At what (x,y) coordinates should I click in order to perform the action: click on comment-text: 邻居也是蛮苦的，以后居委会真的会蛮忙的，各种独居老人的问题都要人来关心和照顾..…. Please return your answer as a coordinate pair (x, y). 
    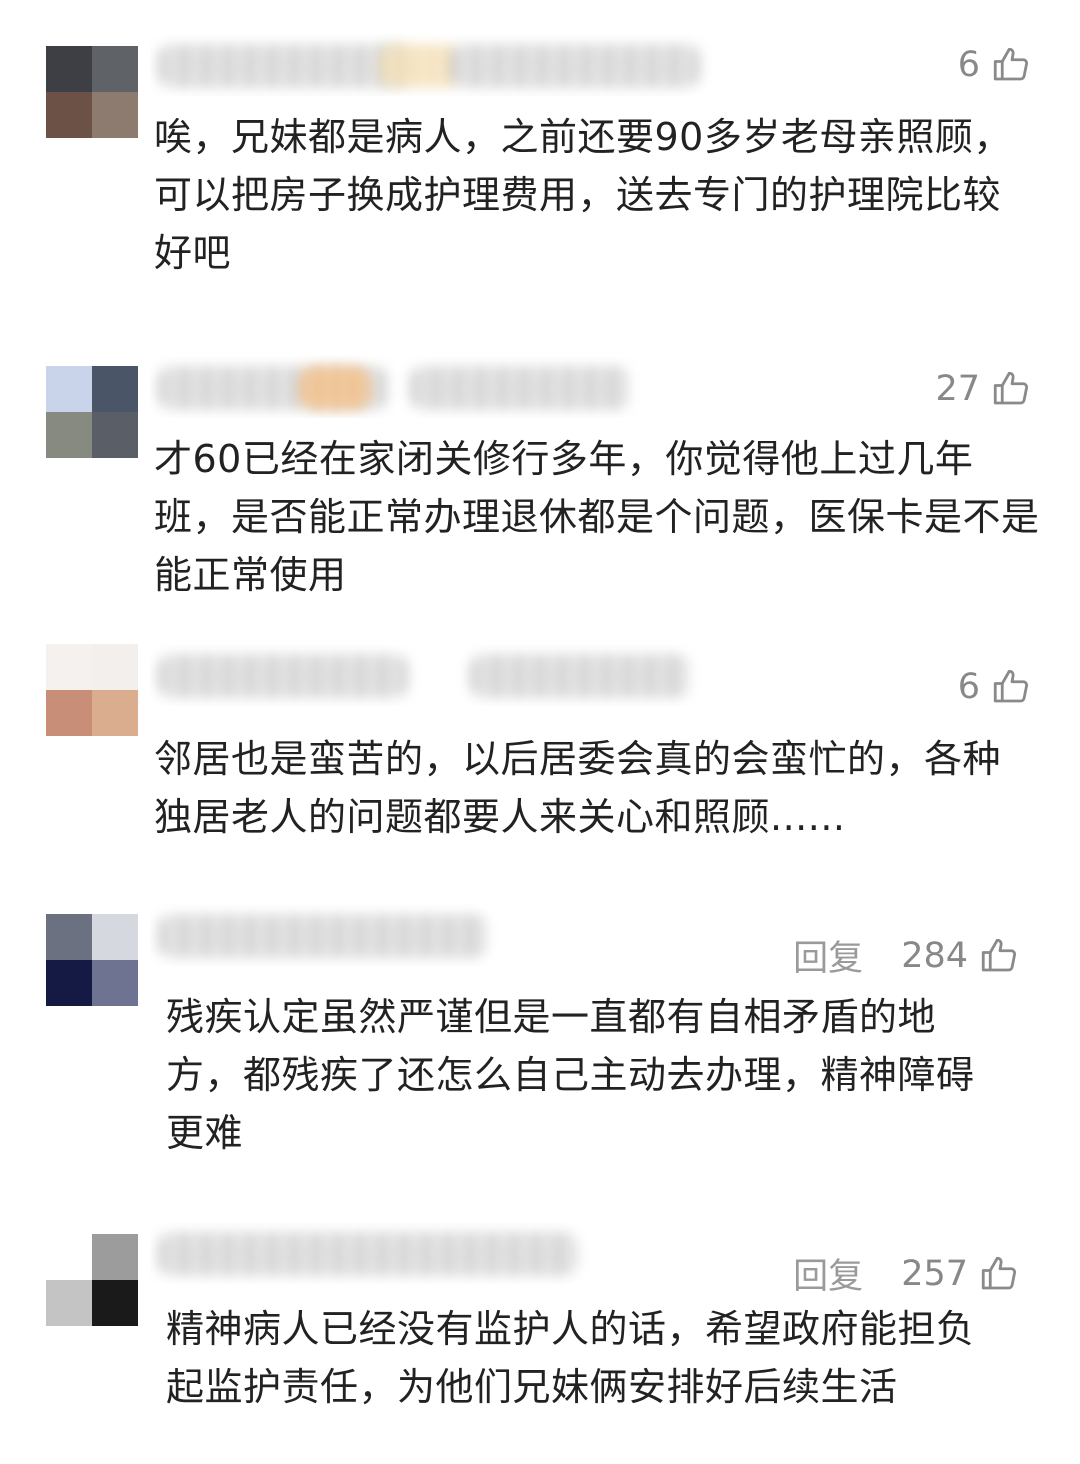
    Looking at the image, I should click on (578, 788).